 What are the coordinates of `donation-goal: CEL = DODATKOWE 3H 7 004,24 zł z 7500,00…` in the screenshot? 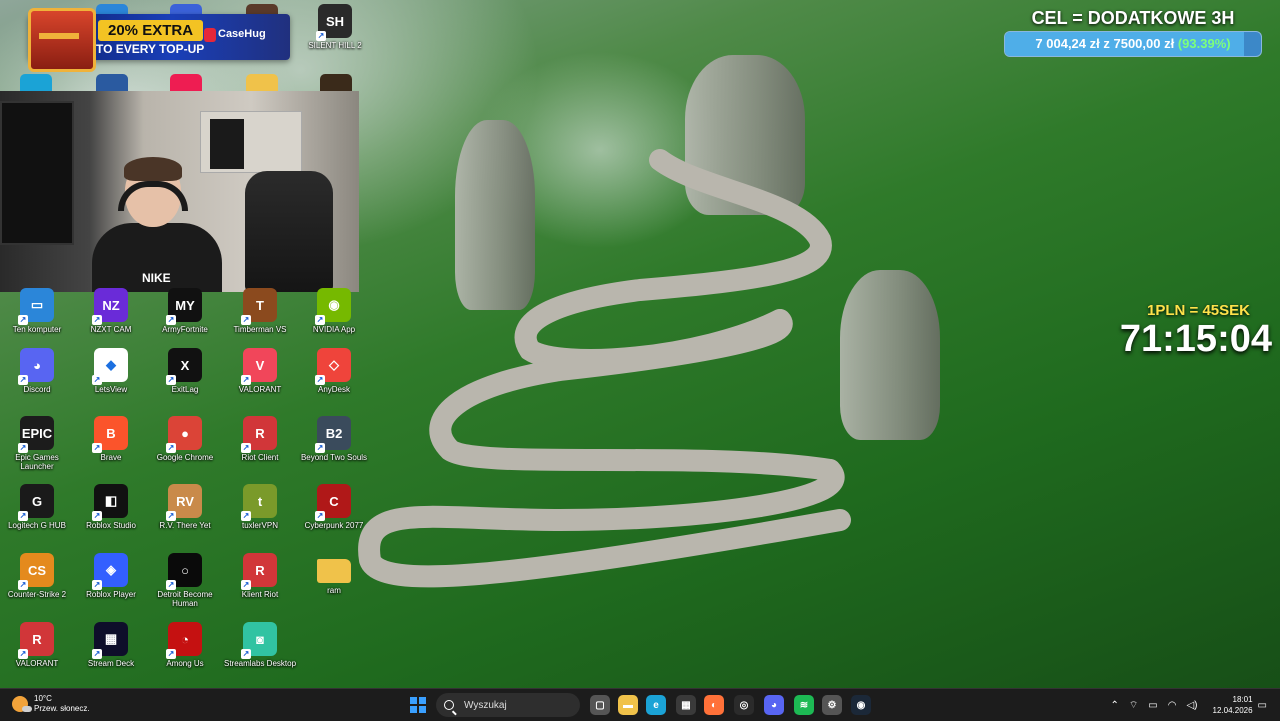 It's located at (1133, 32).